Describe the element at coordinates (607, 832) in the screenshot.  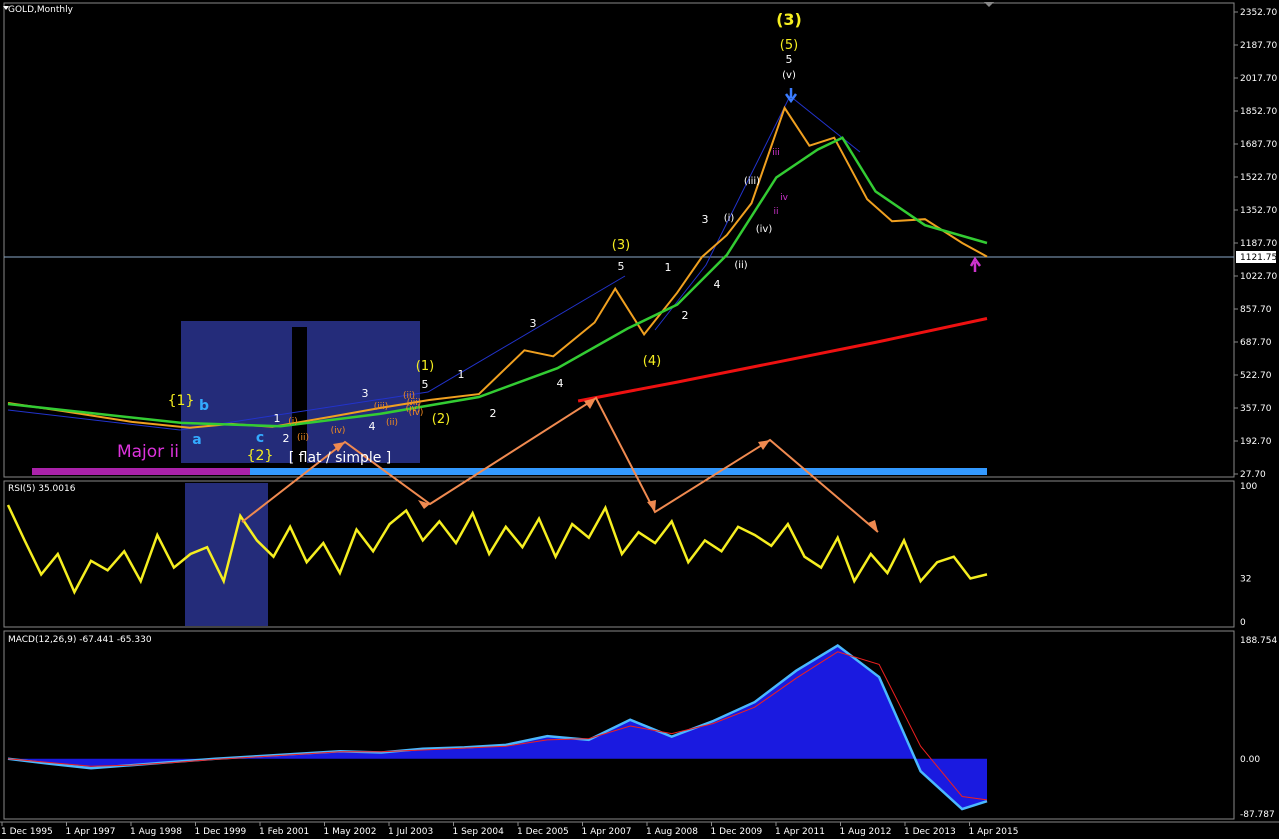
I see `x-tick-label: 1 Apr 2007` at that location.